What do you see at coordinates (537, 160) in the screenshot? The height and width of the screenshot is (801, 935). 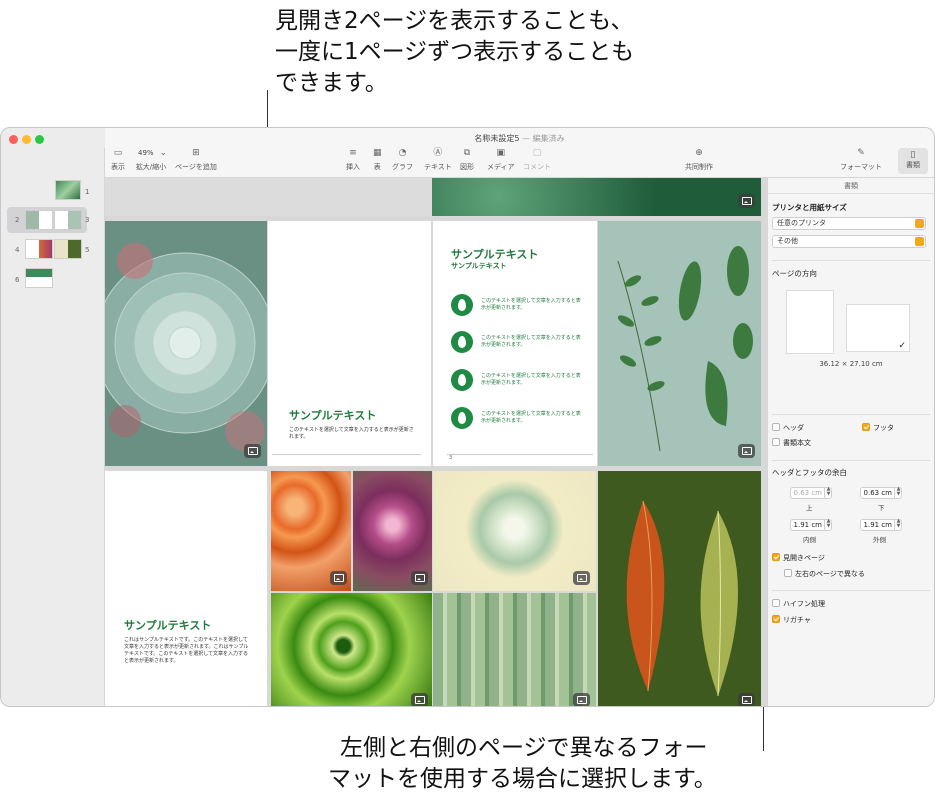 I see `comment-button: ▢ コメント` at bounding box center [537, 160].